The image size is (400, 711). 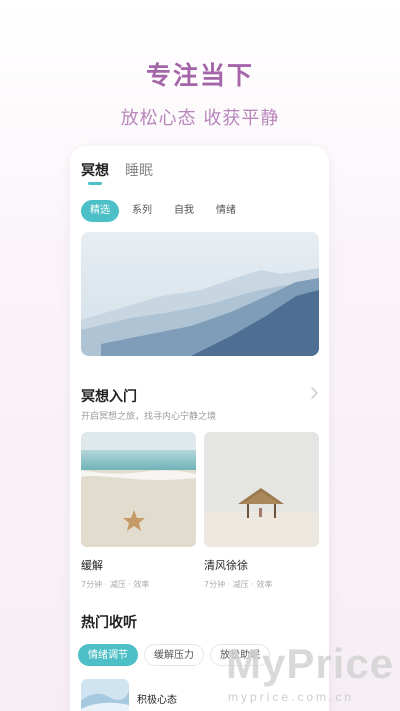 I want to click on category-chips: 精选 系列 自我 情绪, so click(x=165, y=211).